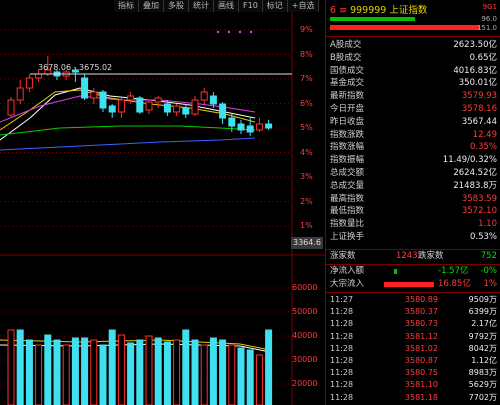  What do you see at coordinates (413, 211) in the screenshot?
I see `stat-row: 最低指数 3572.10` at bounding box center [413, 211].